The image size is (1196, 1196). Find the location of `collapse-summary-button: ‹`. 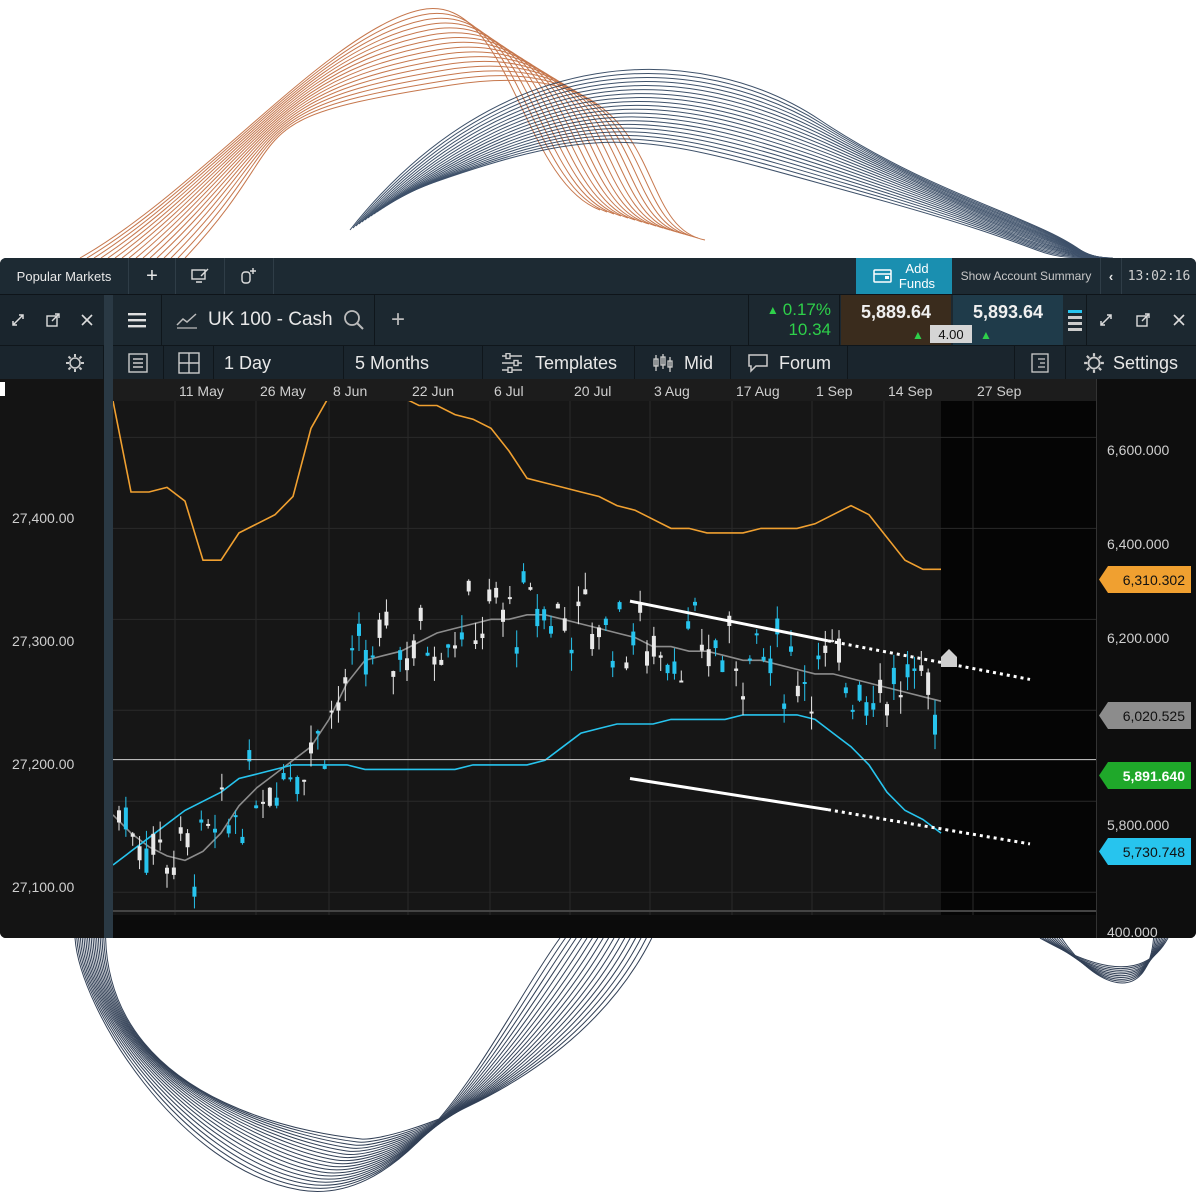

collapse-summary-button: ‹ is located at coordinates (1111, 276).